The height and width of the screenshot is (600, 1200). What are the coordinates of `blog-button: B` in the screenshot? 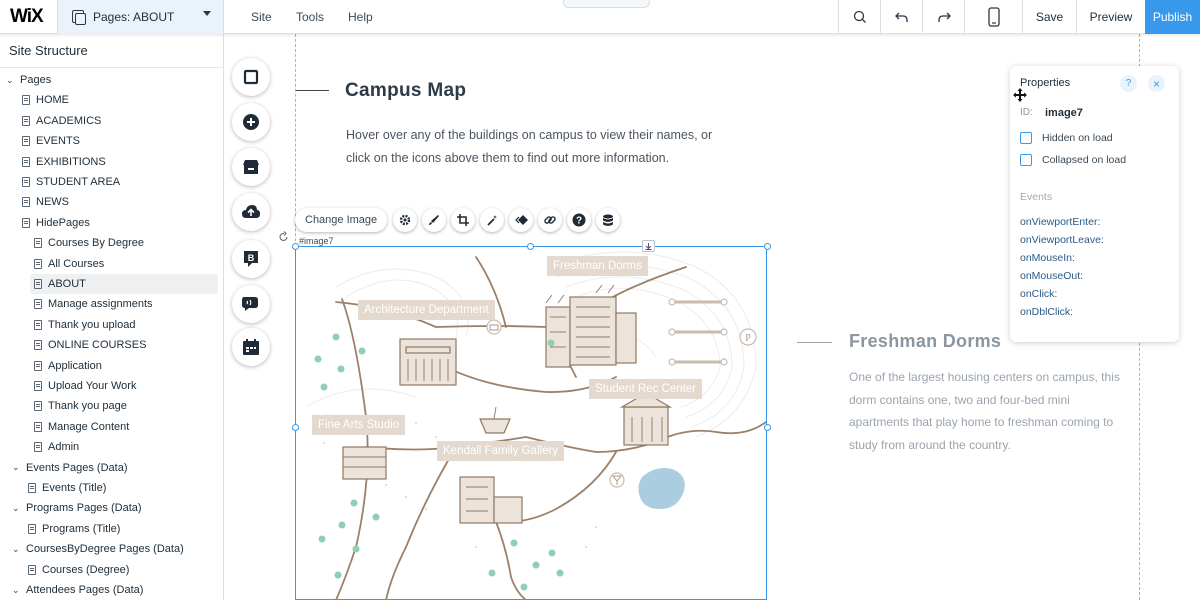 It's located at (251, 259).